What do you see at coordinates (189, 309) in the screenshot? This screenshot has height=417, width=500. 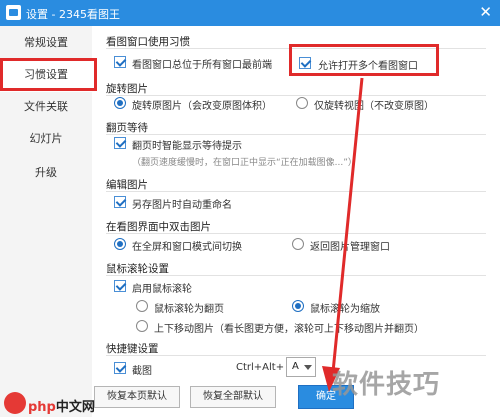 I see `wheel-page-label: 鼠标滚轮为翻页` at bounding box center [189, 309].